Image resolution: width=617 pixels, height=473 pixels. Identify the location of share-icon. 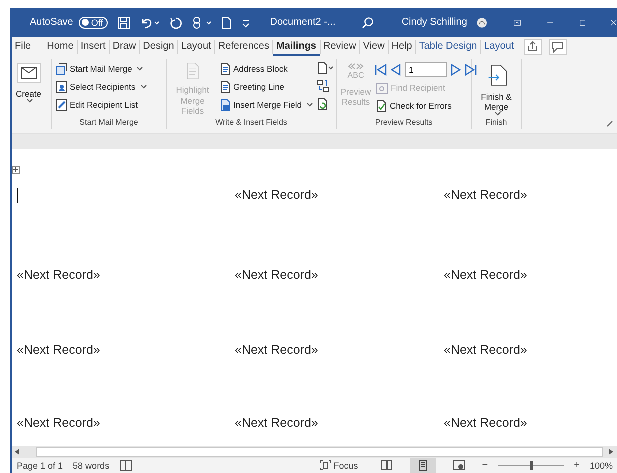
(533, 47).